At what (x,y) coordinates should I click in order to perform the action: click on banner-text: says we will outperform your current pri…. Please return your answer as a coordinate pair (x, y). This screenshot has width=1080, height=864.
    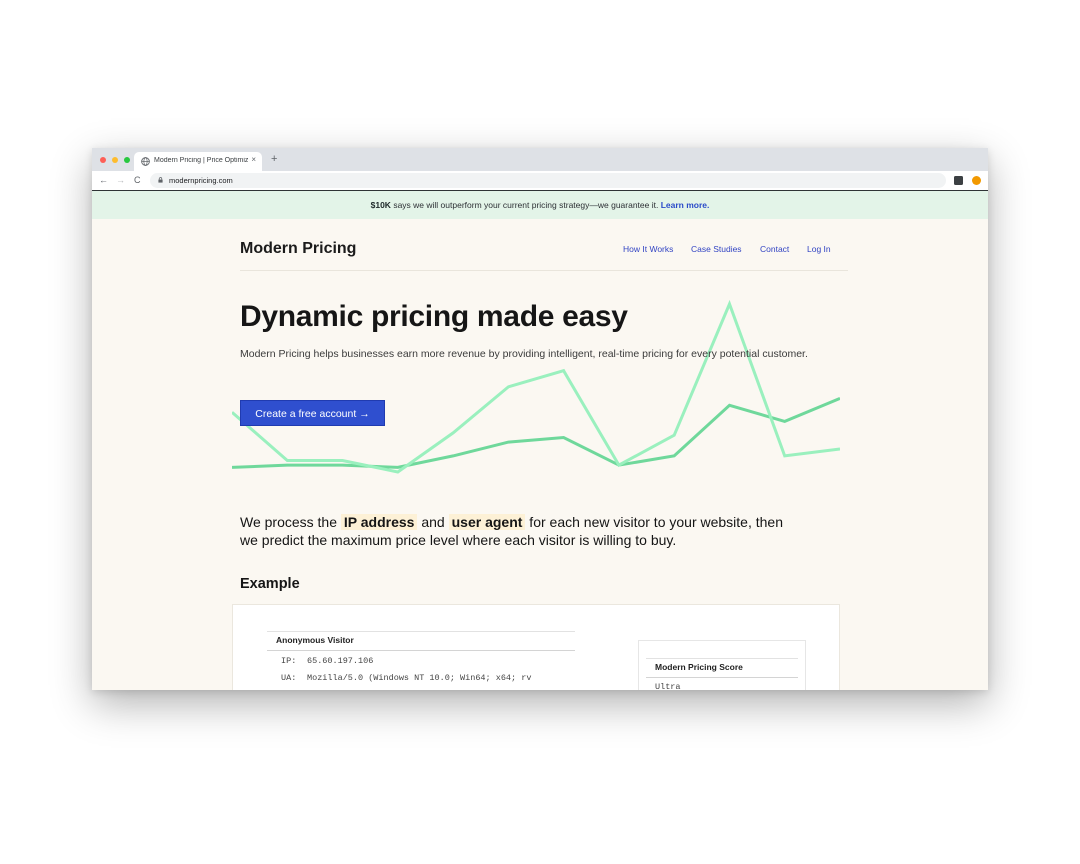
    Looking at the image, I should click on (525, 205).